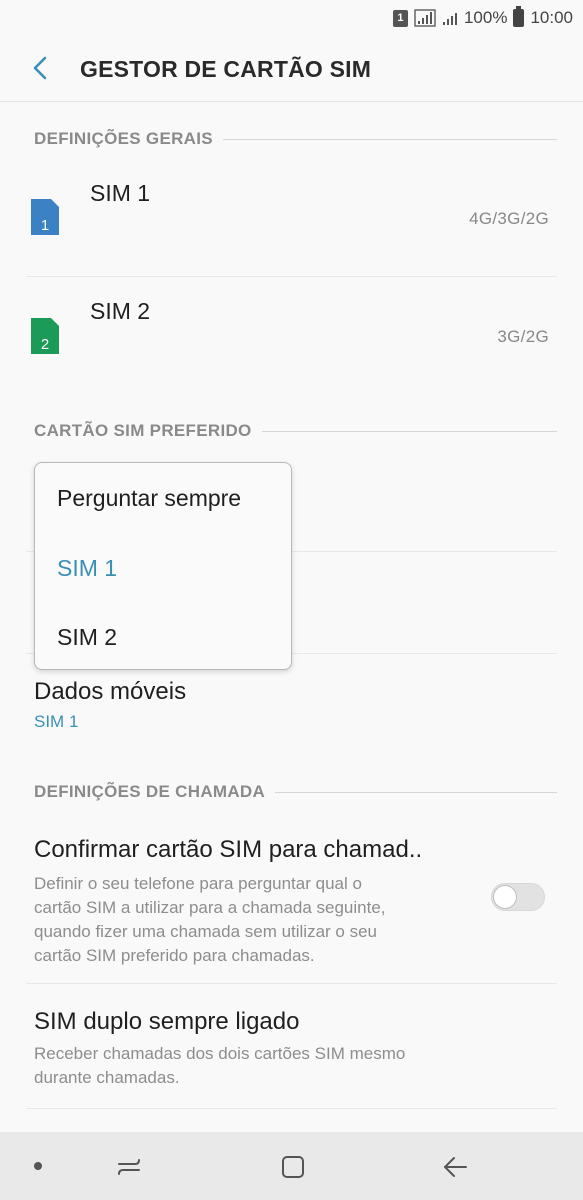 This screenshot has width=583, height=1200. Describe the element at coordinates (120, 311) in the screenshot. I see `sim-2-name: SIM 2` at that location.